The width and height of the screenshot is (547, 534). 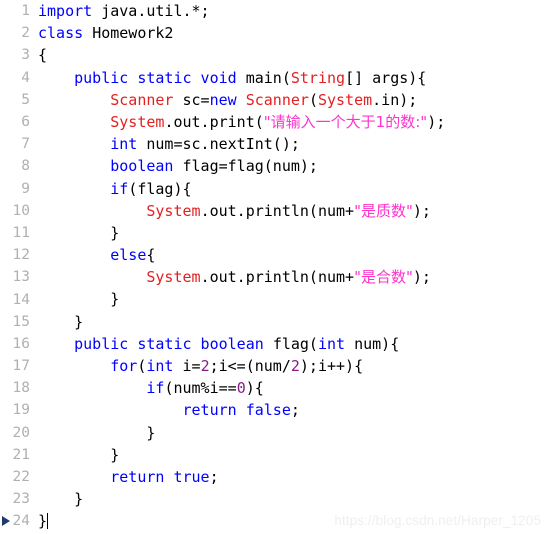 I want to click on code-token-plain: flag(, so click(x=295, y=343).